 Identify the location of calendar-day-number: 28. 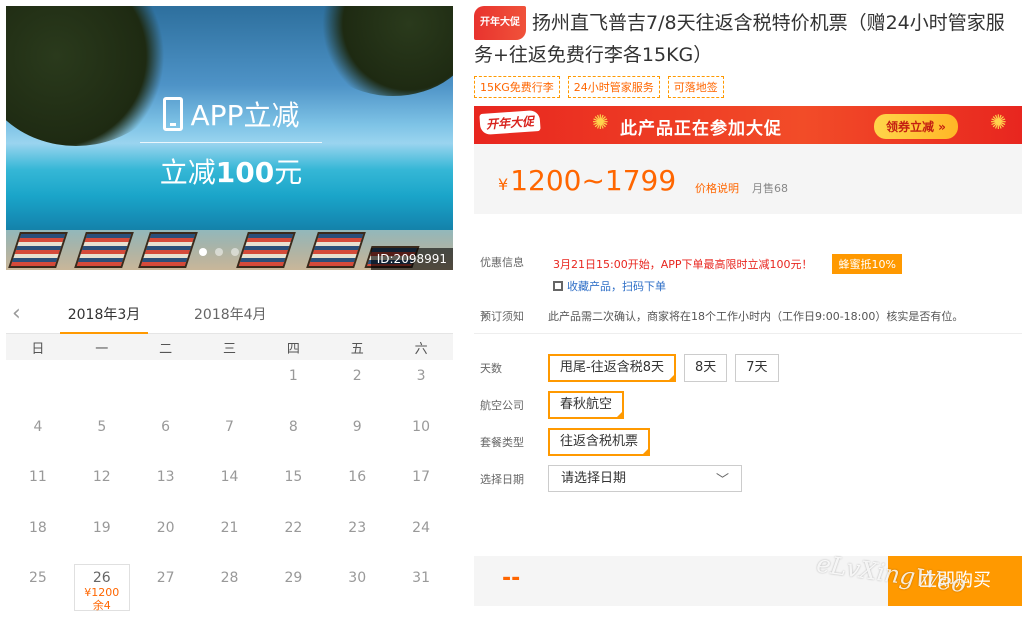
(229, 578).